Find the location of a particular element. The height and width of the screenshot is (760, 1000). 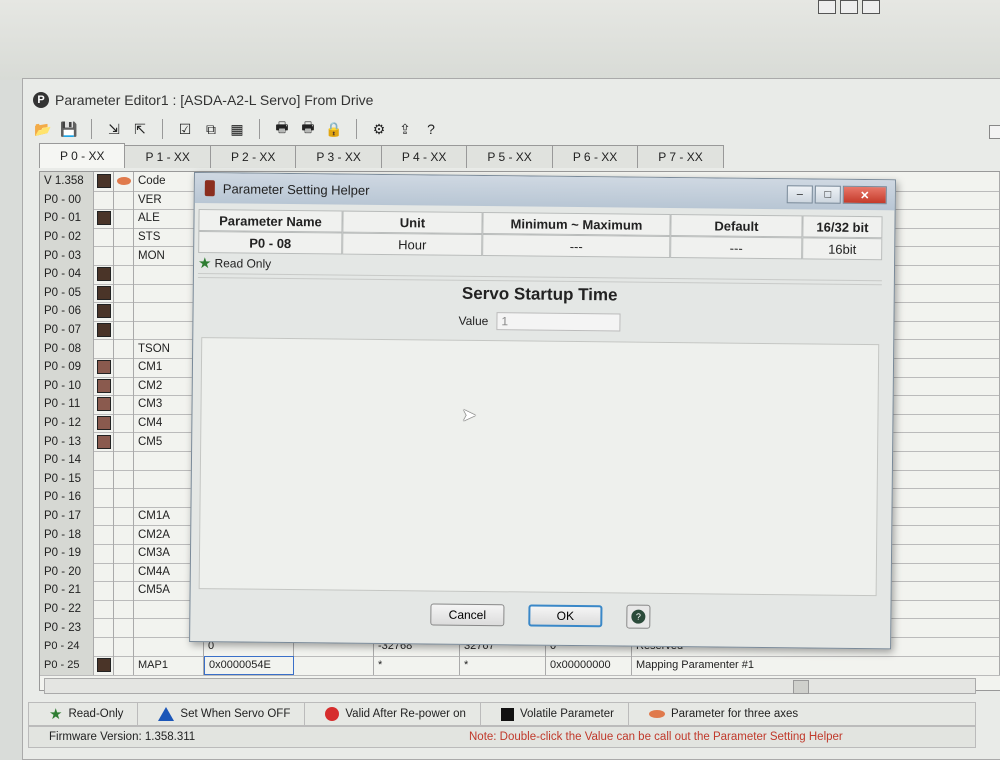

table-icon: ▦ is located at coordinates (237, 129).